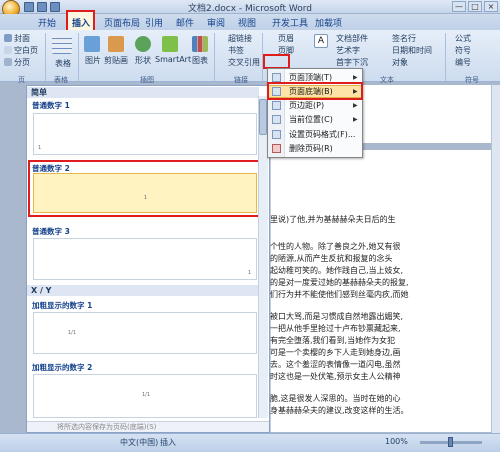  Describe the element at coordinates (315, 105) in the screenshot. I see `menu-item-page-margins: 页边距(P)` at that location.